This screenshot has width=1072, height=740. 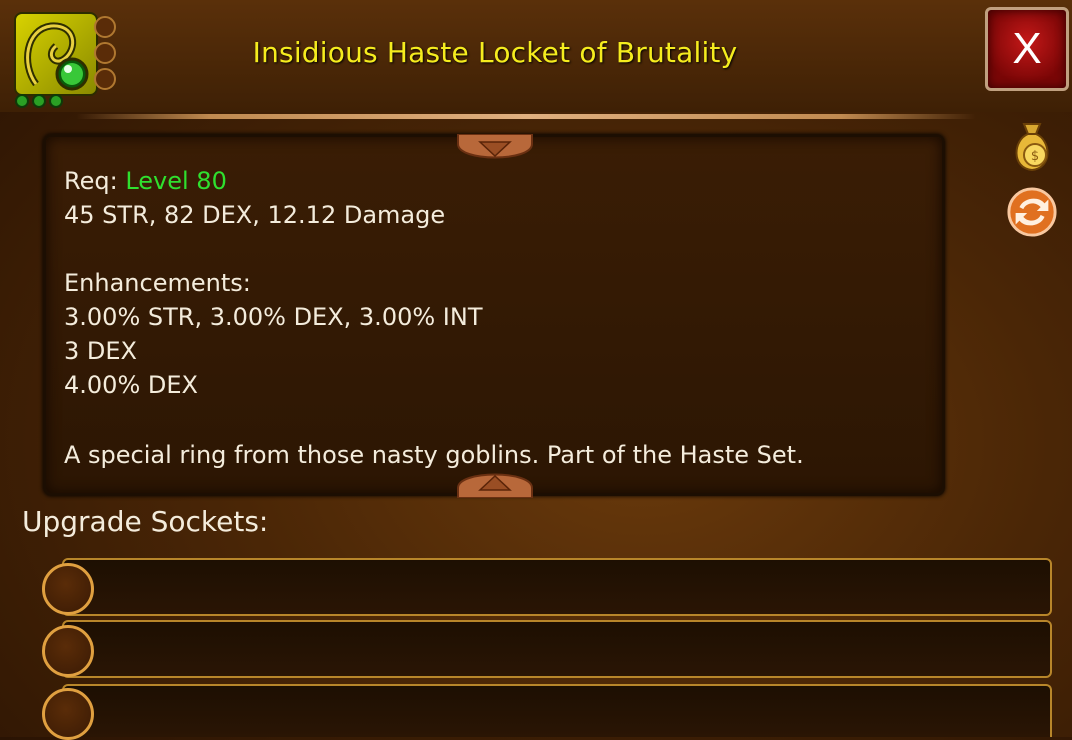 I want to click on title-divider, so click(x=526, y=116).